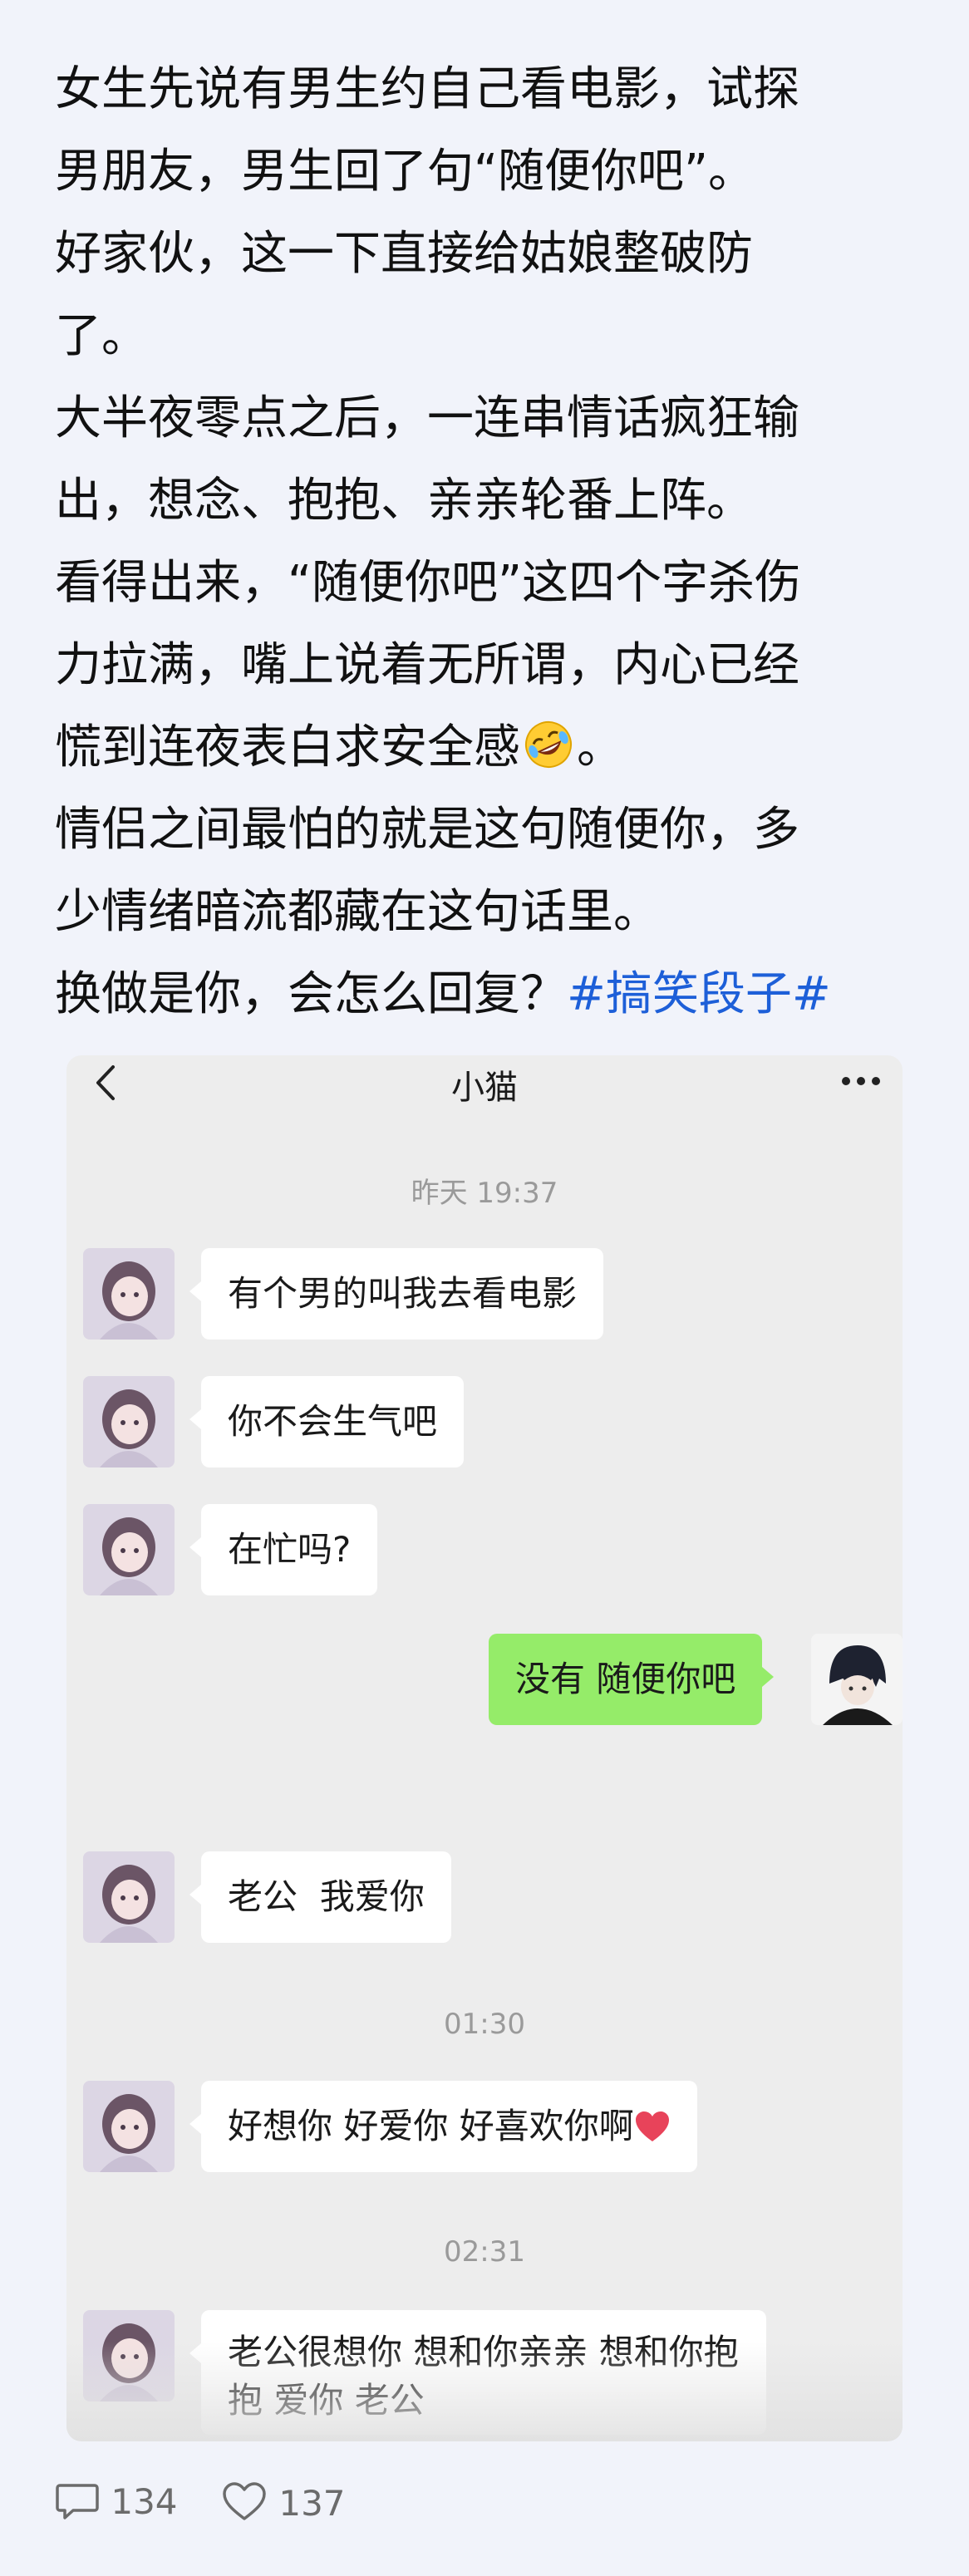 The image size is (969, 2576). I want to click on post-line-with-emoji: 慌到连夜表白求安全感 。, so click(487, 747).